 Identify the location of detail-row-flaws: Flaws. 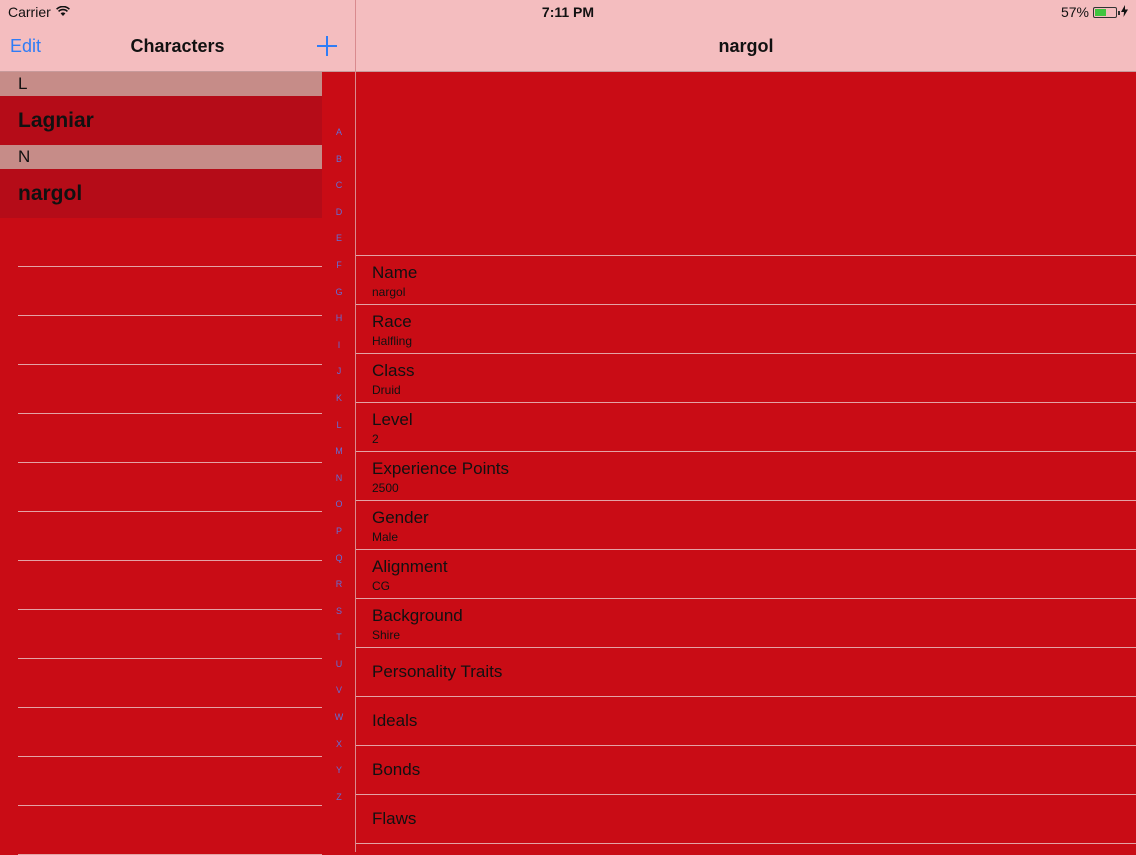
(746, 819).